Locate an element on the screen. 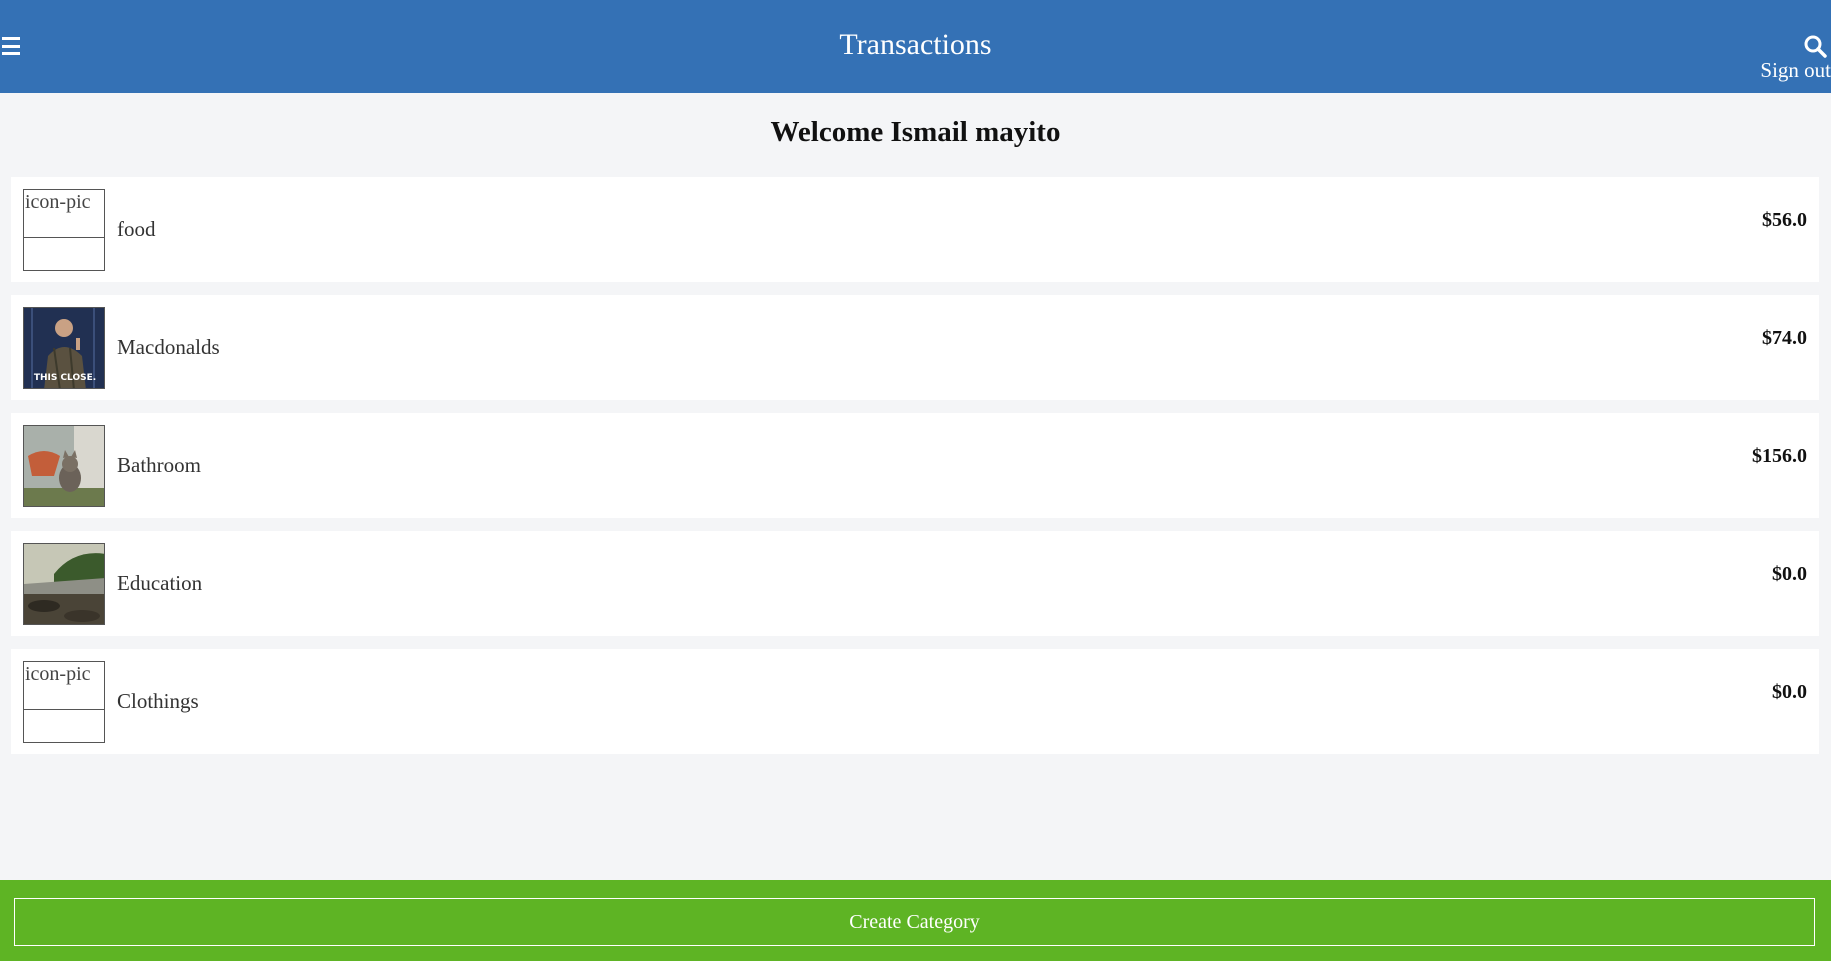  app-header: Transactions Sign out is located at coordinates (915, 46).